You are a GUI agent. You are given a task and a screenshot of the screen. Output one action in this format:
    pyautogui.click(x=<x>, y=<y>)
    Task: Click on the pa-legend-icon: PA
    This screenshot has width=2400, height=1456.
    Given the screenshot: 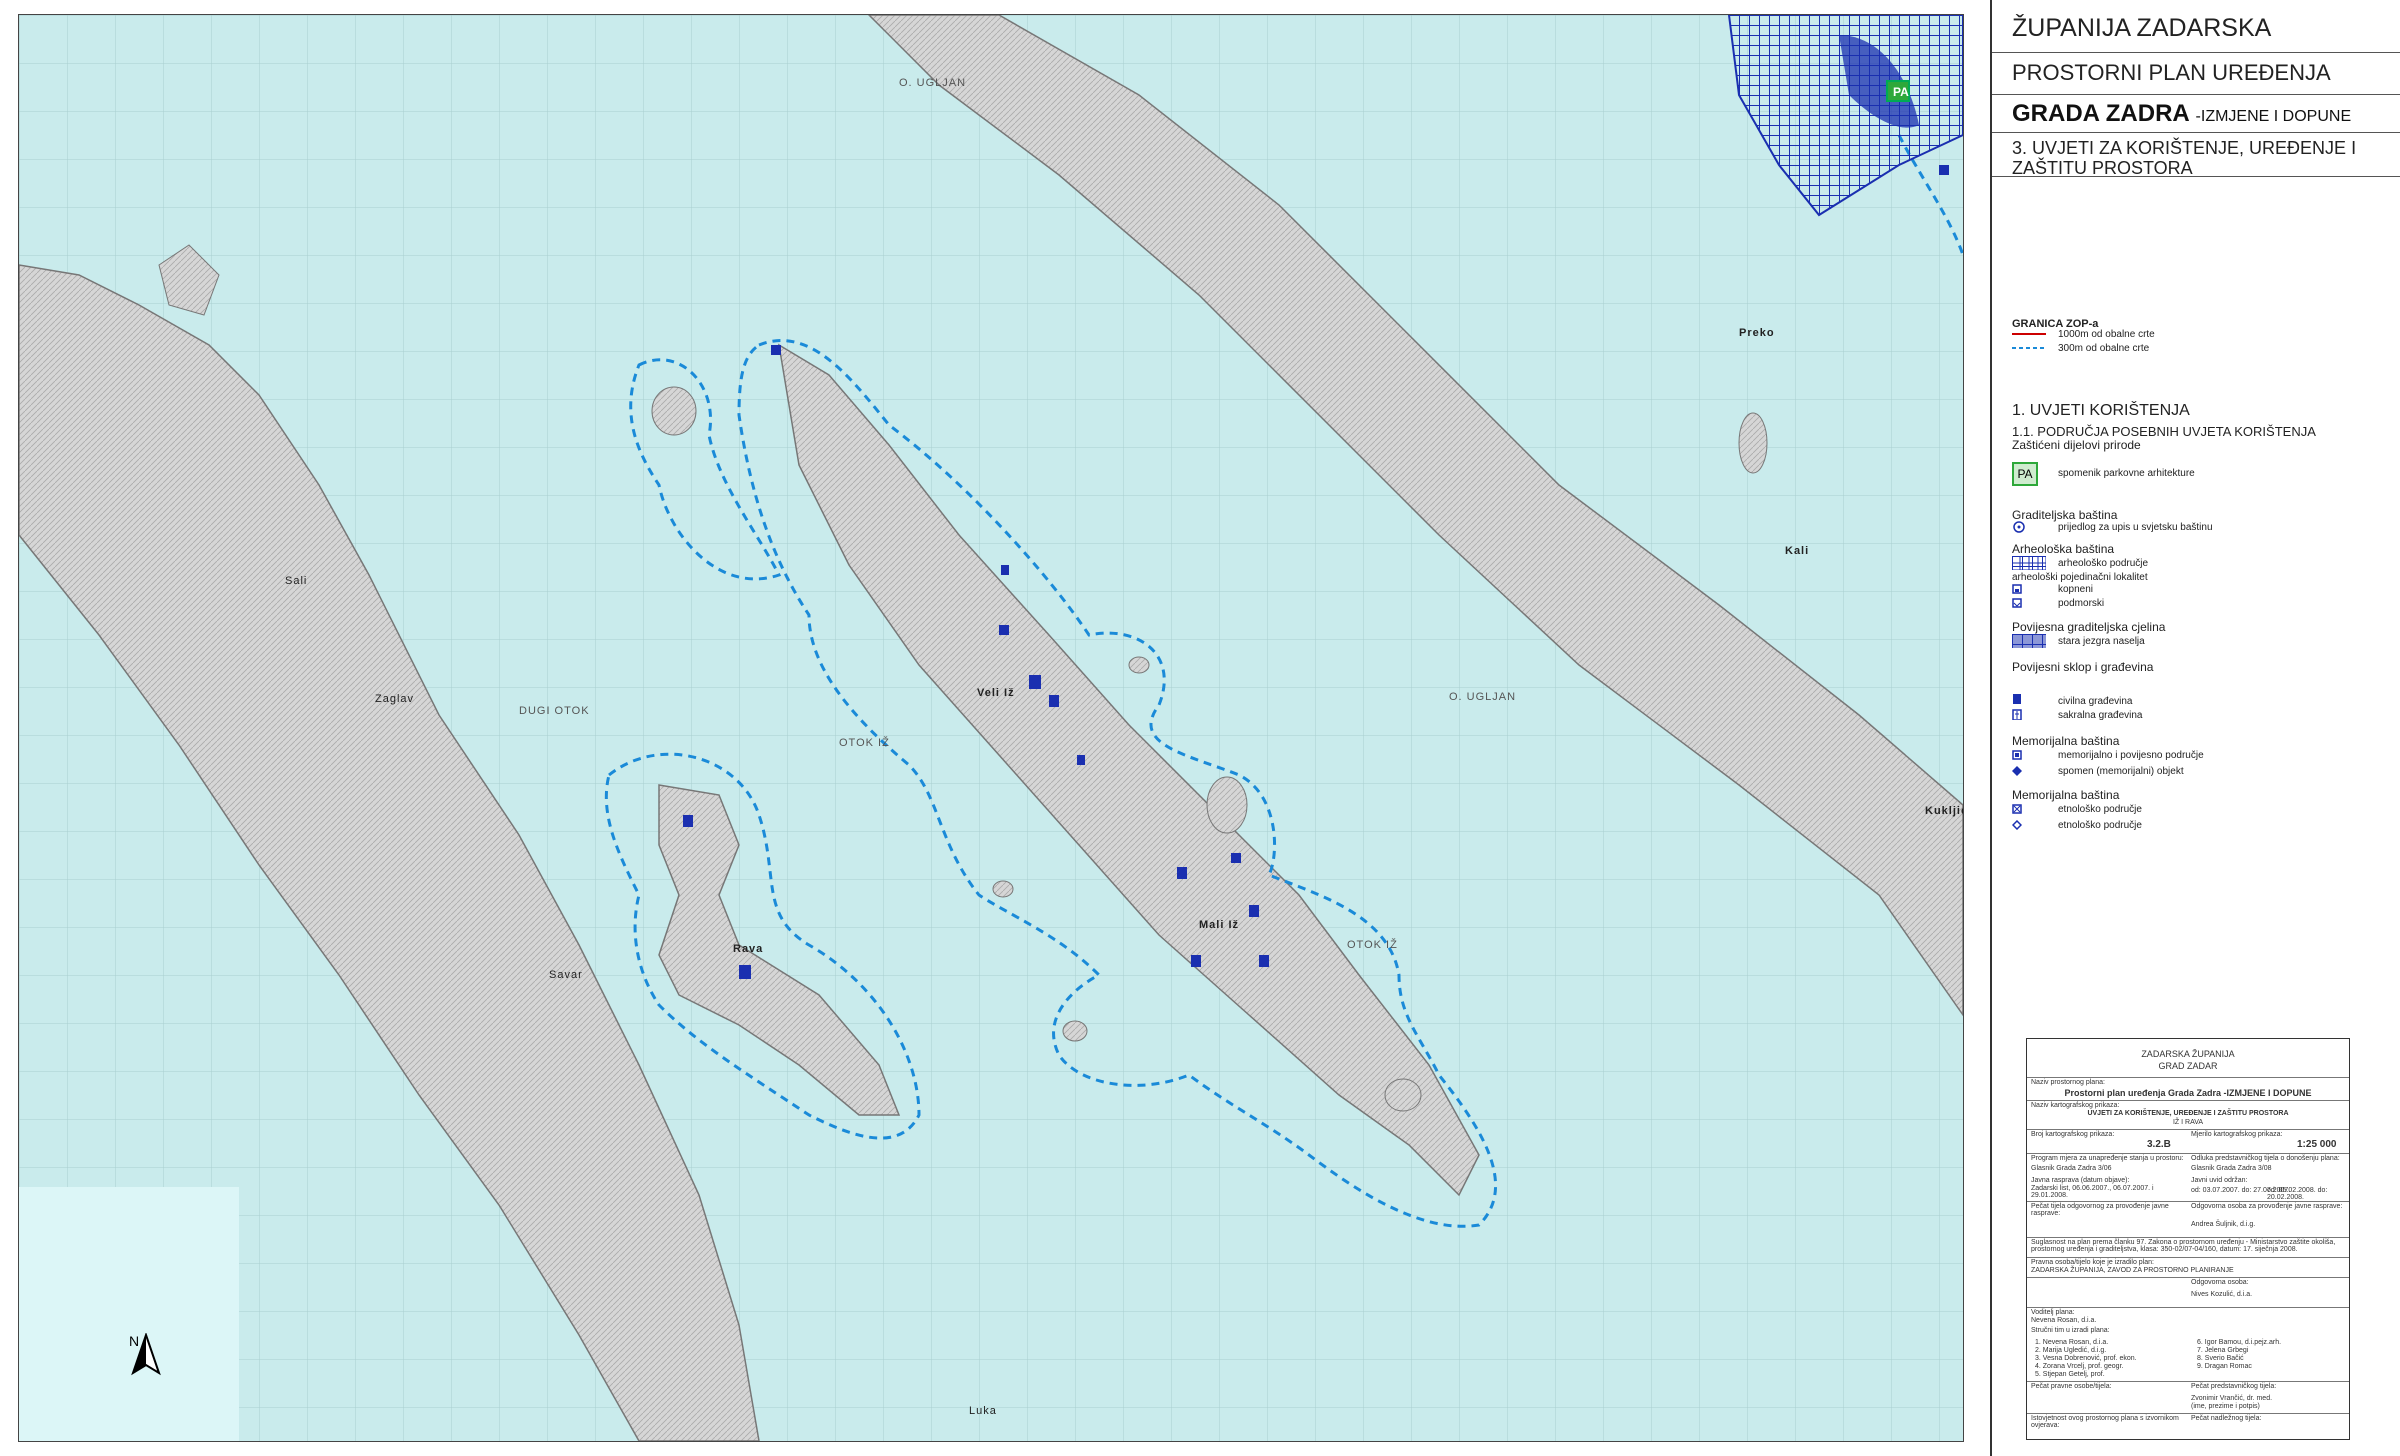 What is the action you would take?
    pyautogui.click(x=2025, y=474)
    